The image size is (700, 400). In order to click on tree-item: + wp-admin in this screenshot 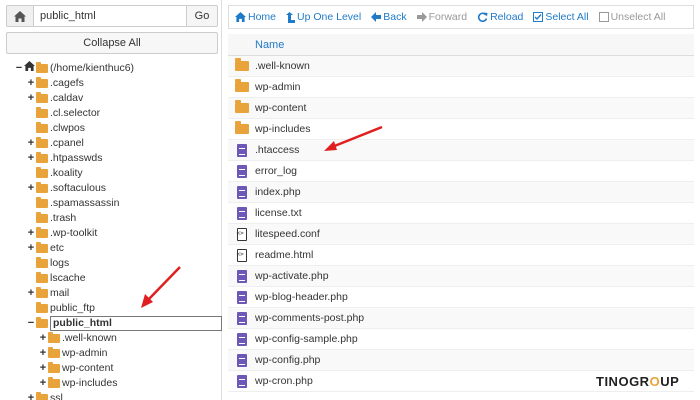, I will do `click(111, 353)`.